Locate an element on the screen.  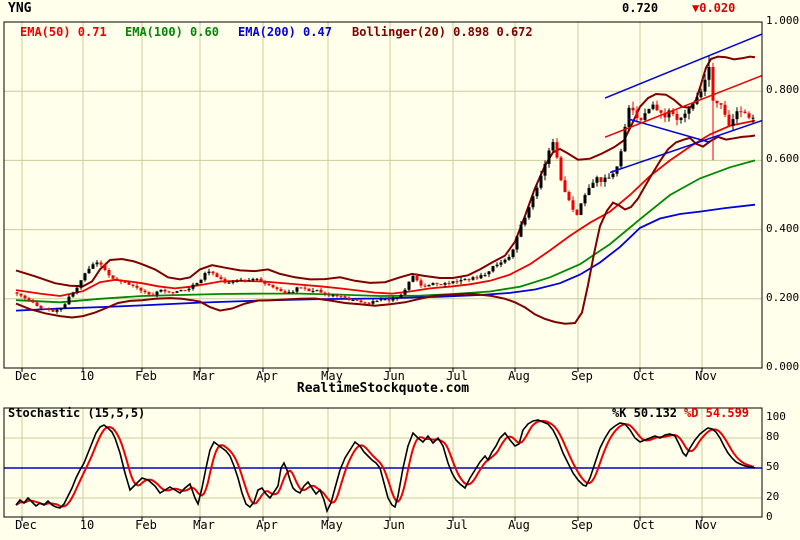
y-tick-label: 0.800 is located at coordinates (783, 90).